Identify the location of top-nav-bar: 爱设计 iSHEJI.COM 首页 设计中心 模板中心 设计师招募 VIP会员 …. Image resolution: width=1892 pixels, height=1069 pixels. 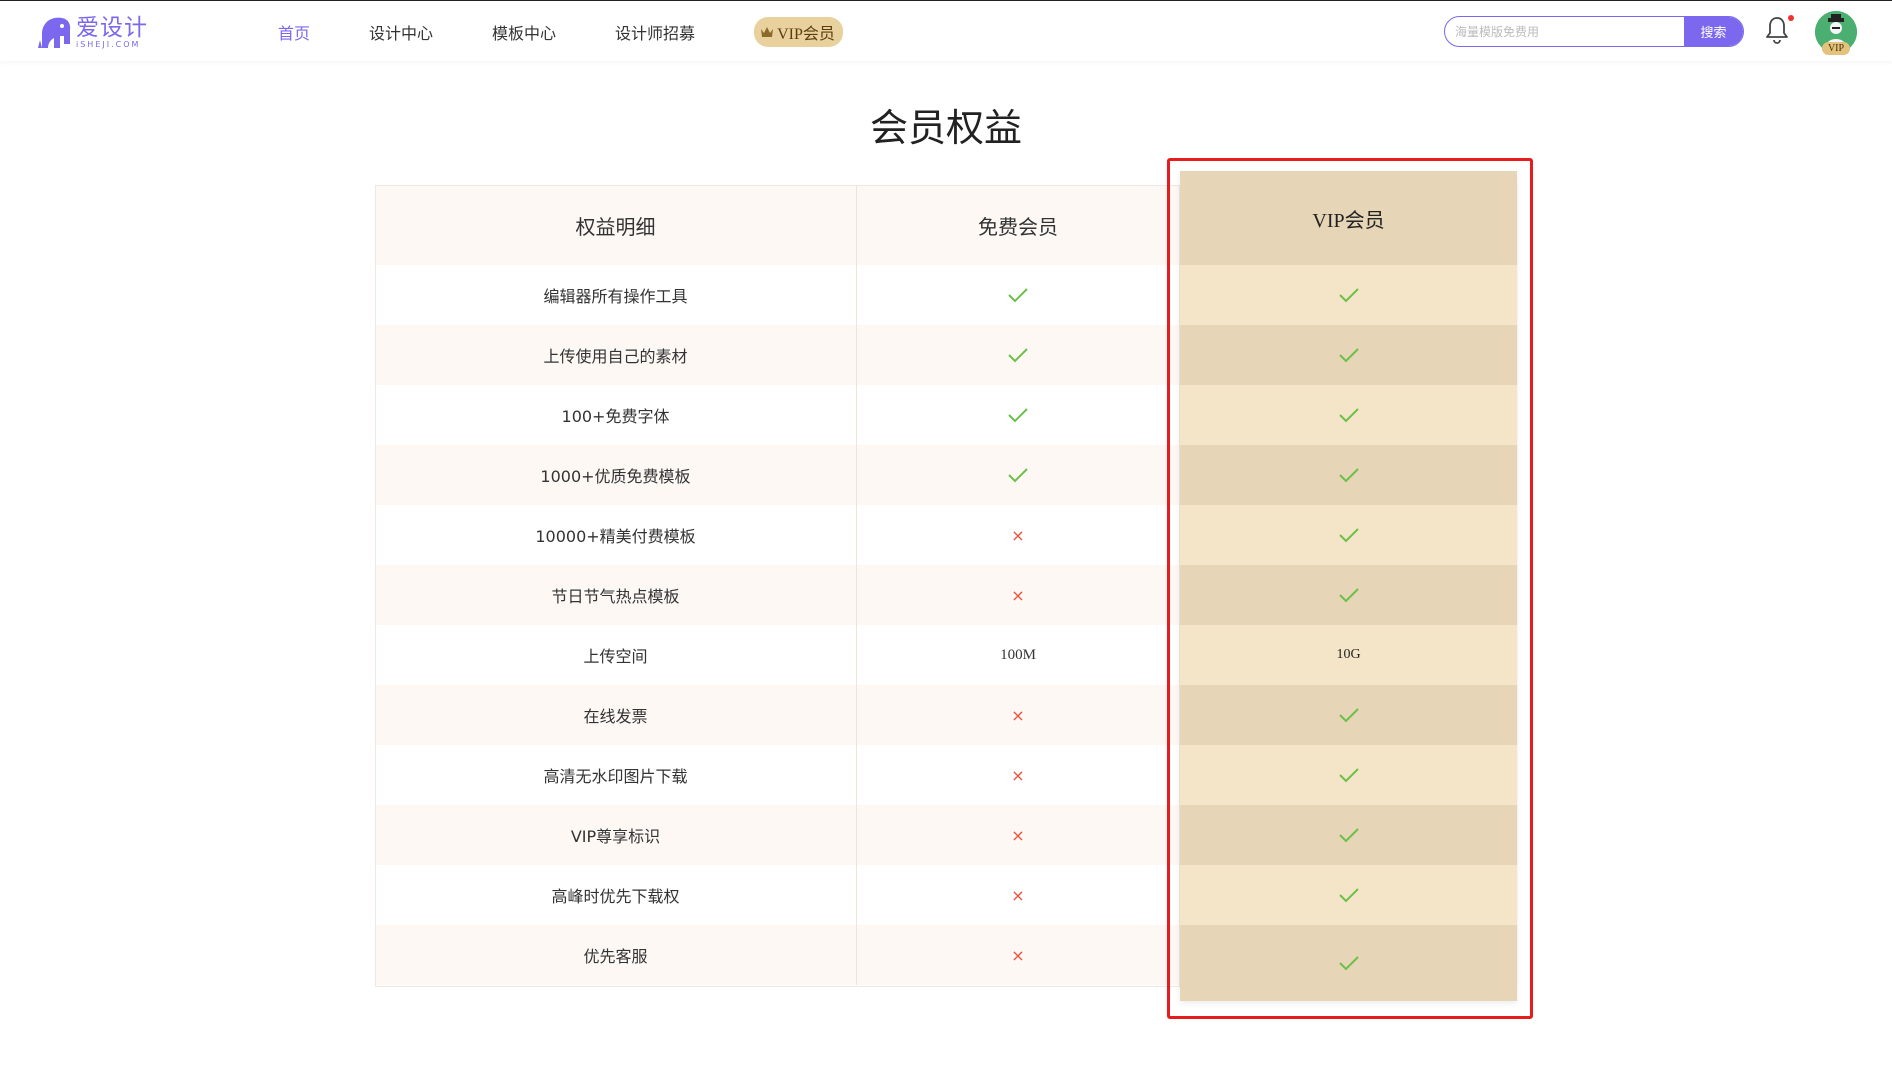
(946, 30).